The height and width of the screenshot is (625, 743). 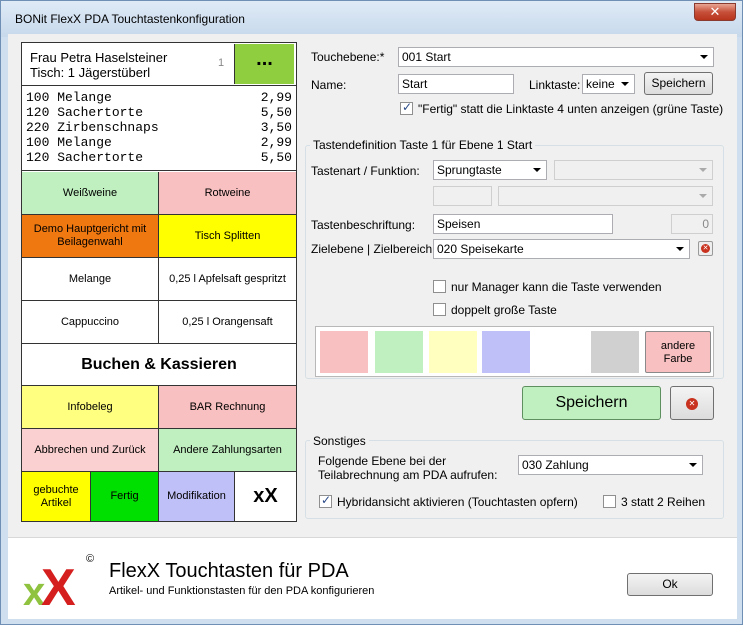 What do you see at coordinates (556, 57) in the screenshot?
I see `touchebene-select: 001 Start` at bounding box center [556, 57].